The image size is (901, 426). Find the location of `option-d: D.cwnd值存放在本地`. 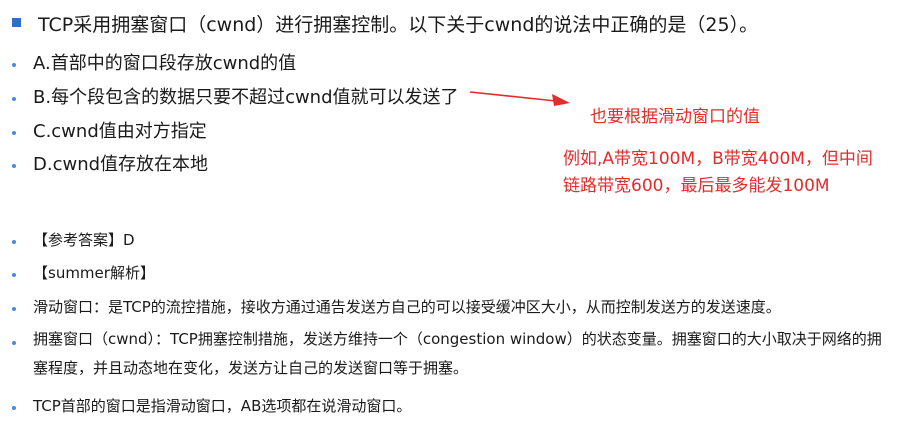

option-d: D.cwnd值存放在本地 is located at coordinates (121, 164).